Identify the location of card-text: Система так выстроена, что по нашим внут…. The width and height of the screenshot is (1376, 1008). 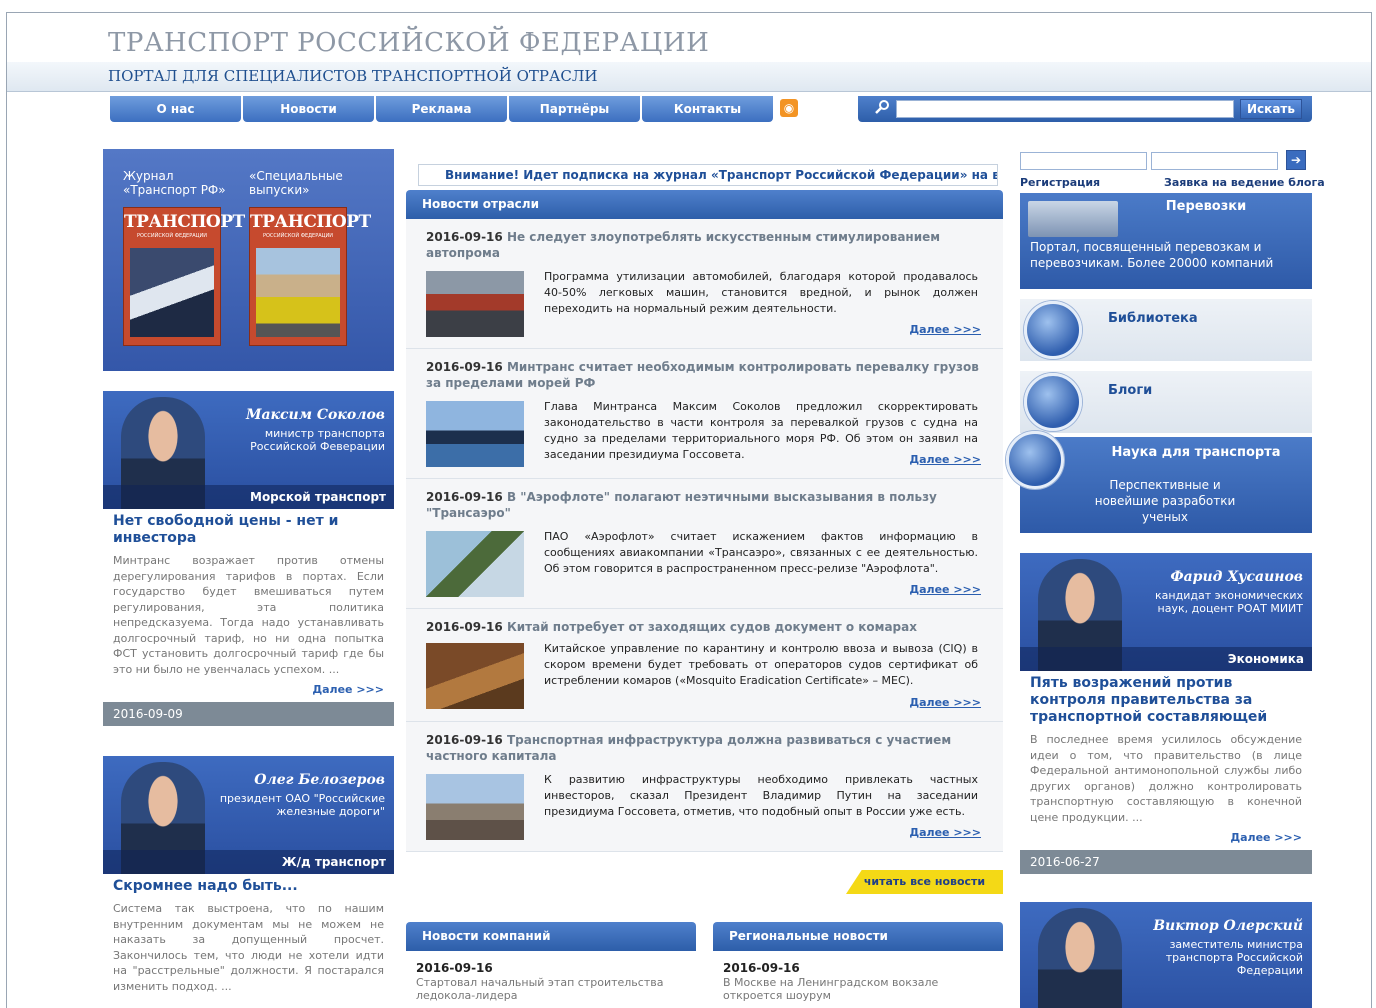
(248, 947).